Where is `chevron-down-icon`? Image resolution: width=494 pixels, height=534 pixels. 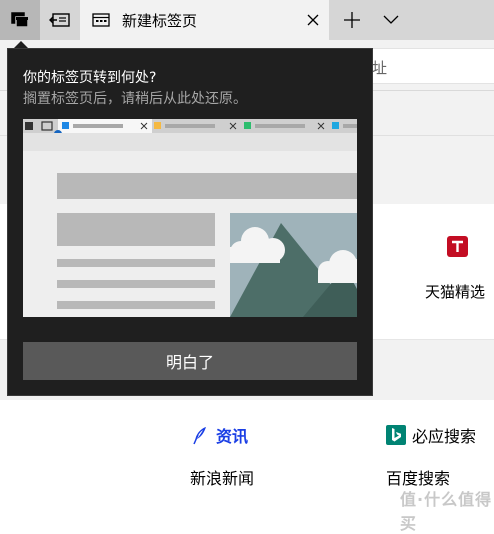 chevron-down-icon is located at coordinates (391, 19).